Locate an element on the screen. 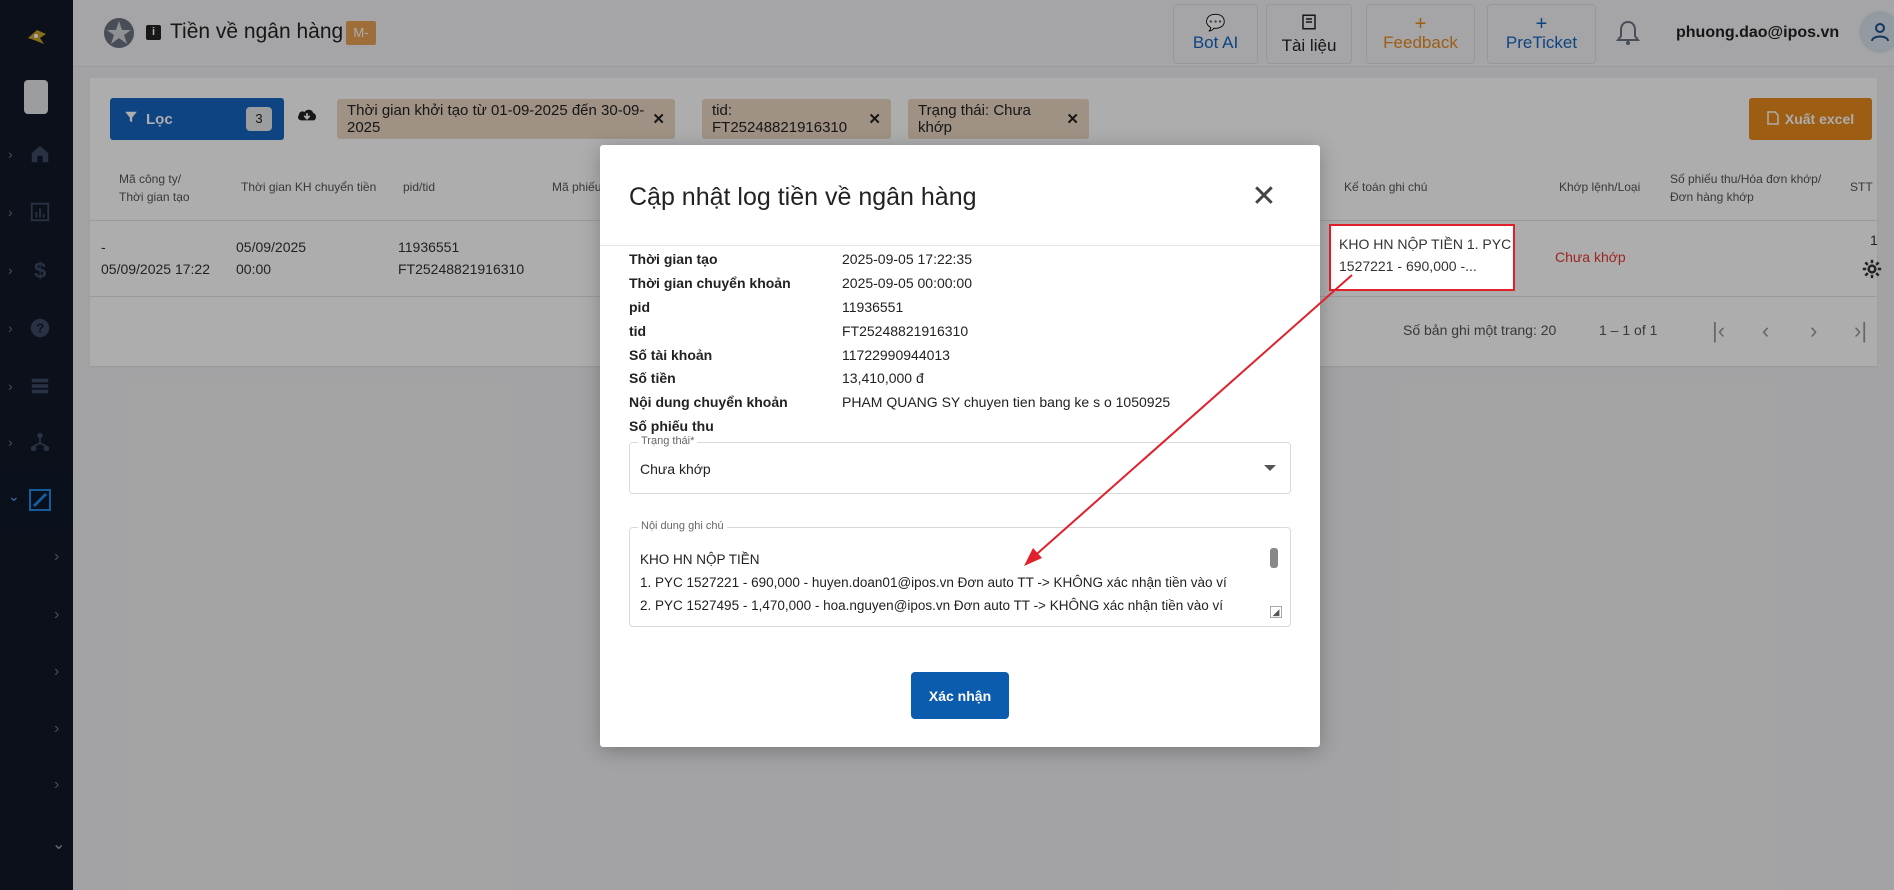  caret-down-icon is located at coordinates (1270, 468).